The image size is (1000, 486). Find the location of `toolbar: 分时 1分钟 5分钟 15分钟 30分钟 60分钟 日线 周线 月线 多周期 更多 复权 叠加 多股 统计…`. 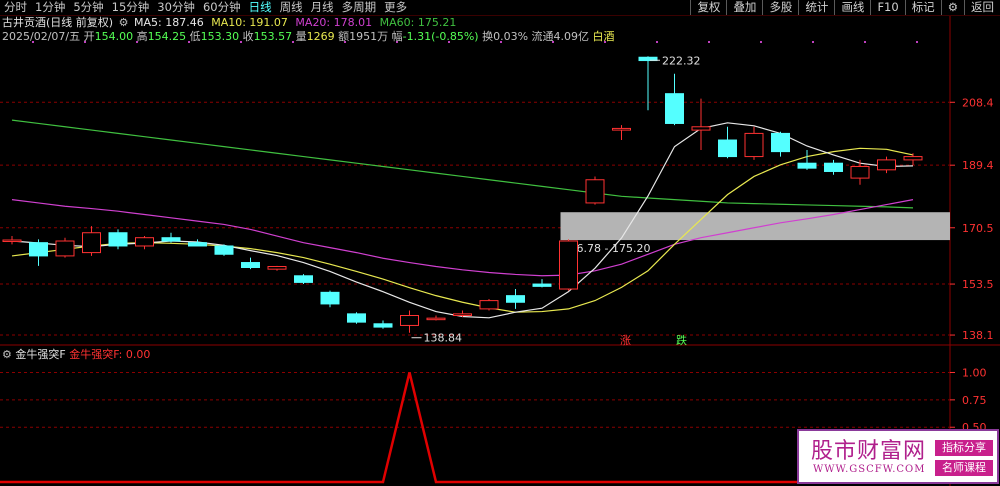

toolbar: 分时 1分钟 5分钟 15分钟 30分钟 60分钟 日线 周线 月线 多周期 更多 复权 叠加 多股 统计… is located at coordinates (500, 8).